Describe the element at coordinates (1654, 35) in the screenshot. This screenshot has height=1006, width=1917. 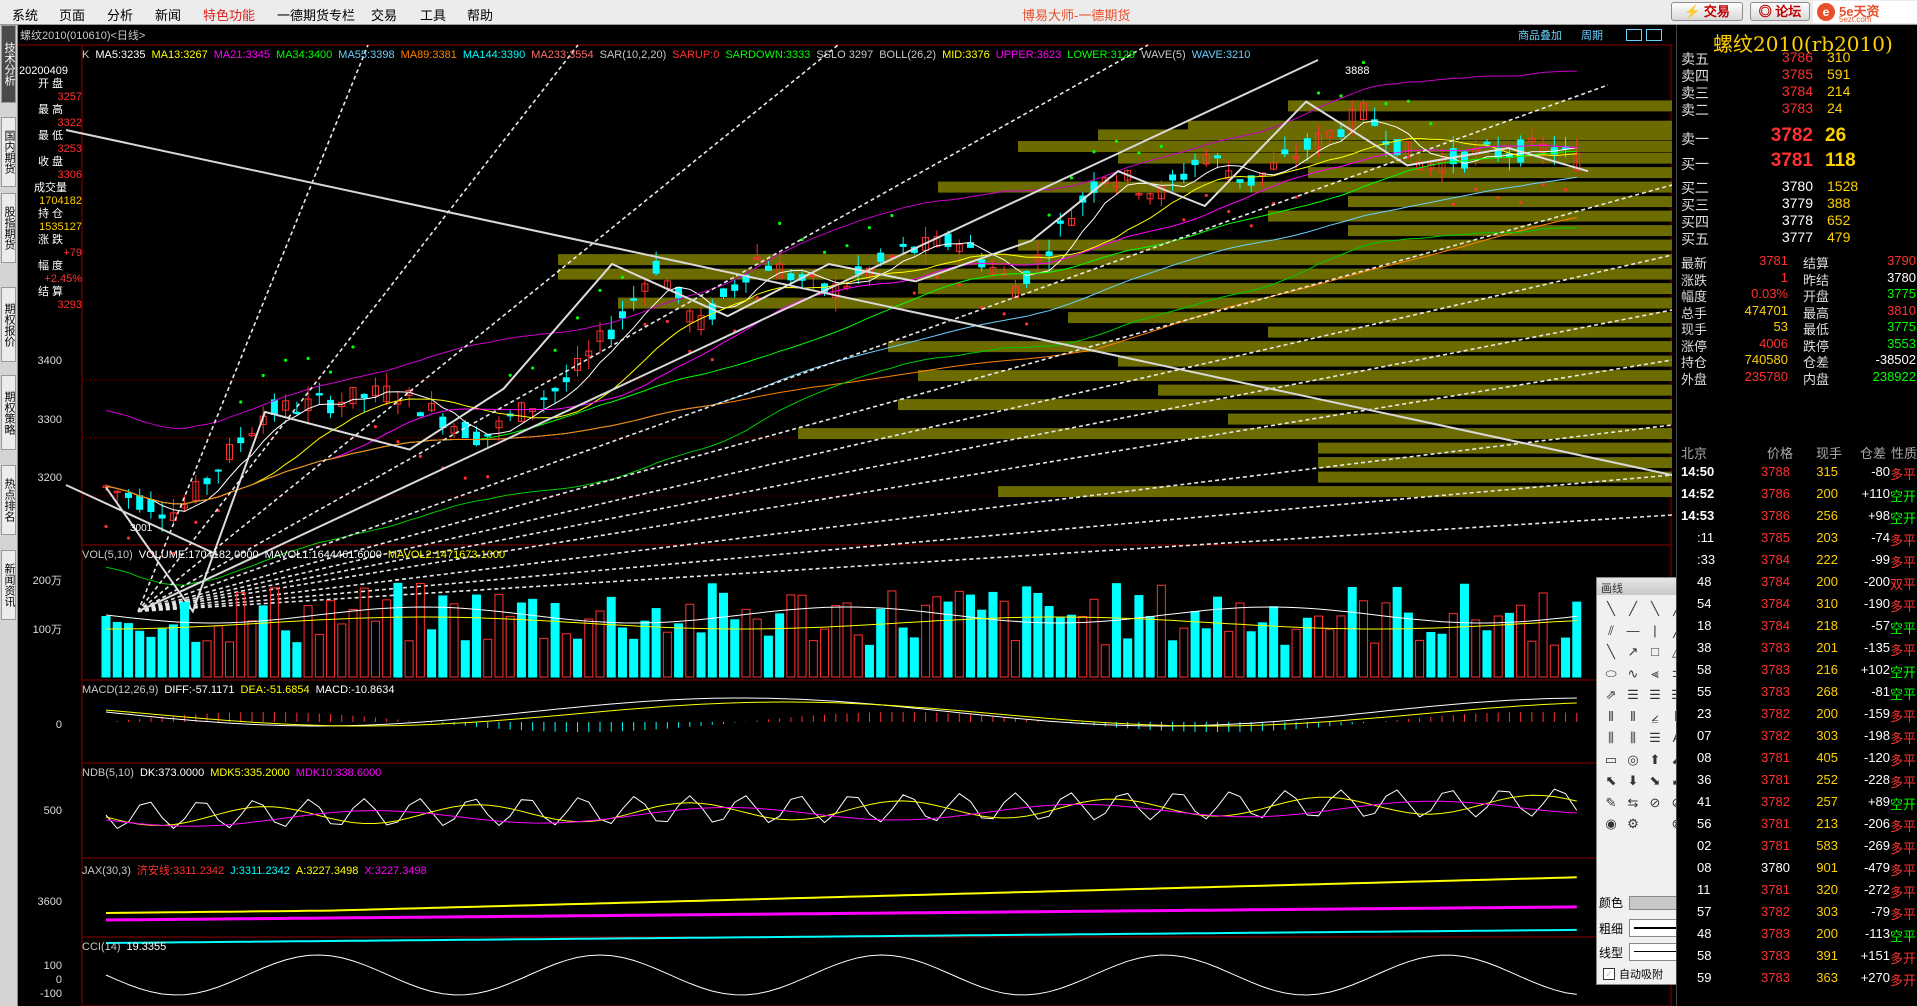
I see `layout-split-icon` at that location.